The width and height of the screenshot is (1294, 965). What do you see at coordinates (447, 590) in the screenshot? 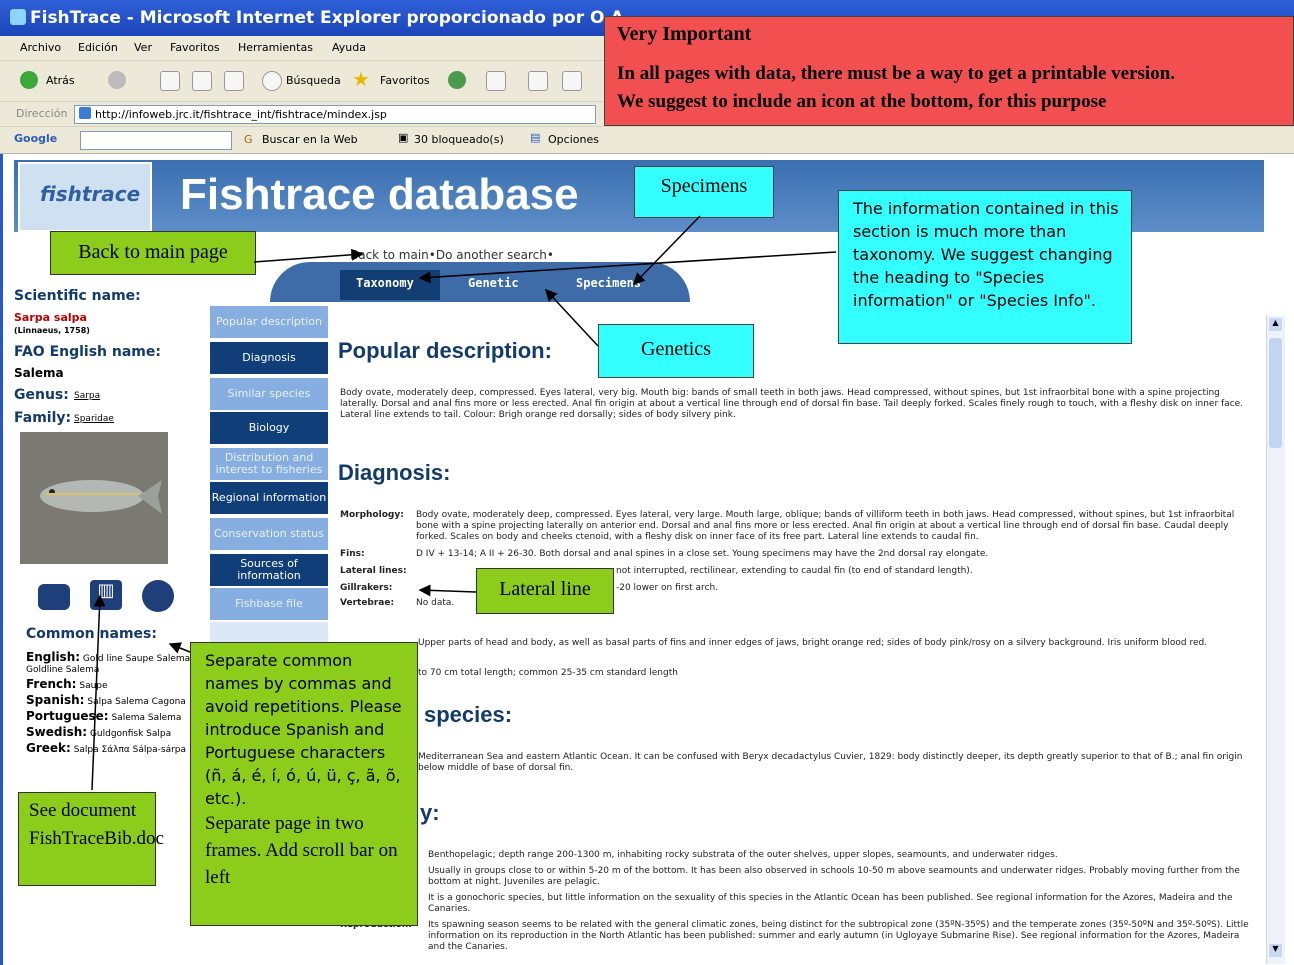
I see `arrow-lateral-line` at bounding box center [447, 590].